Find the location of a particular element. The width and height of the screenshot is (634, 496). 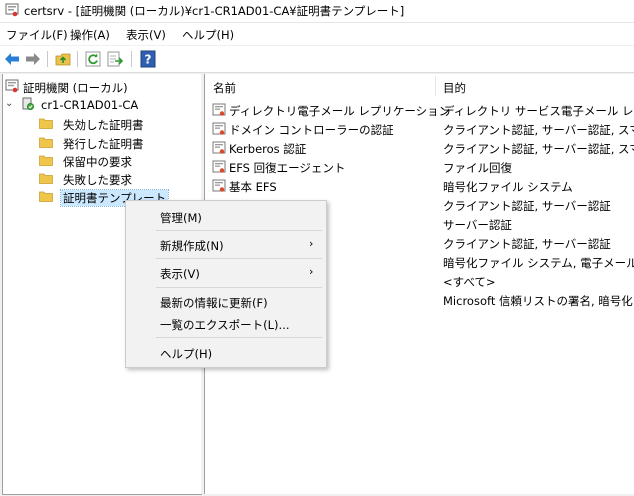

tree-item-label: 保留中の要求 is located at coordinates (97, 162).